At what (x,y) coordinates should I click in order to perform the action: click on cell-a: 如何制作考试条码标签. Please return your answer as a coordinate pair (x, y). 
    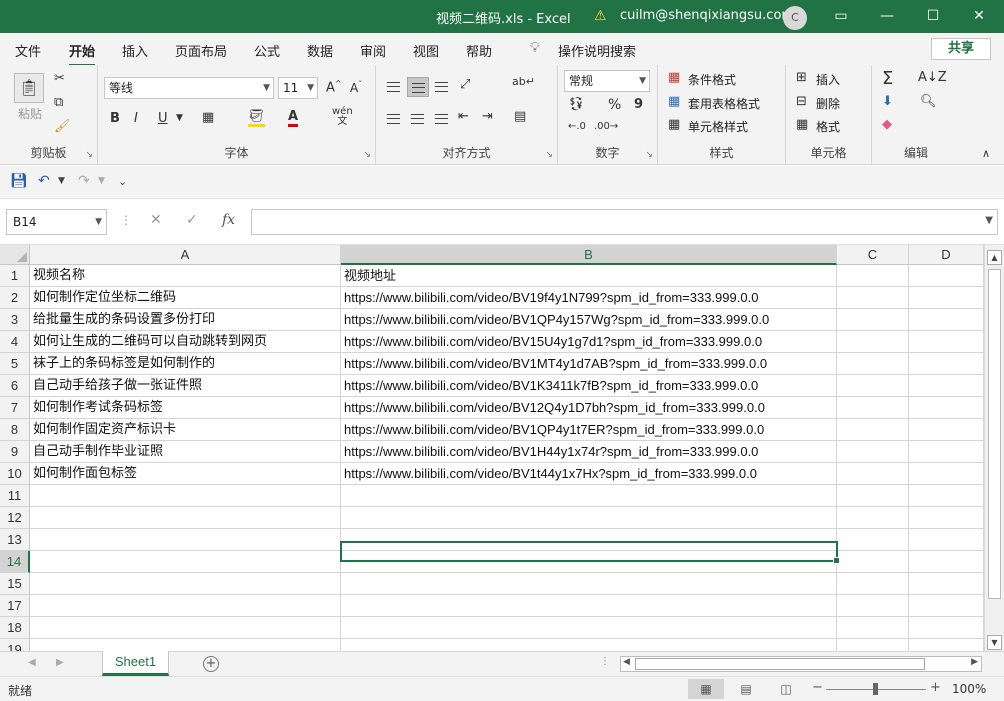
    Looking at the image, I should click on (185, 408).